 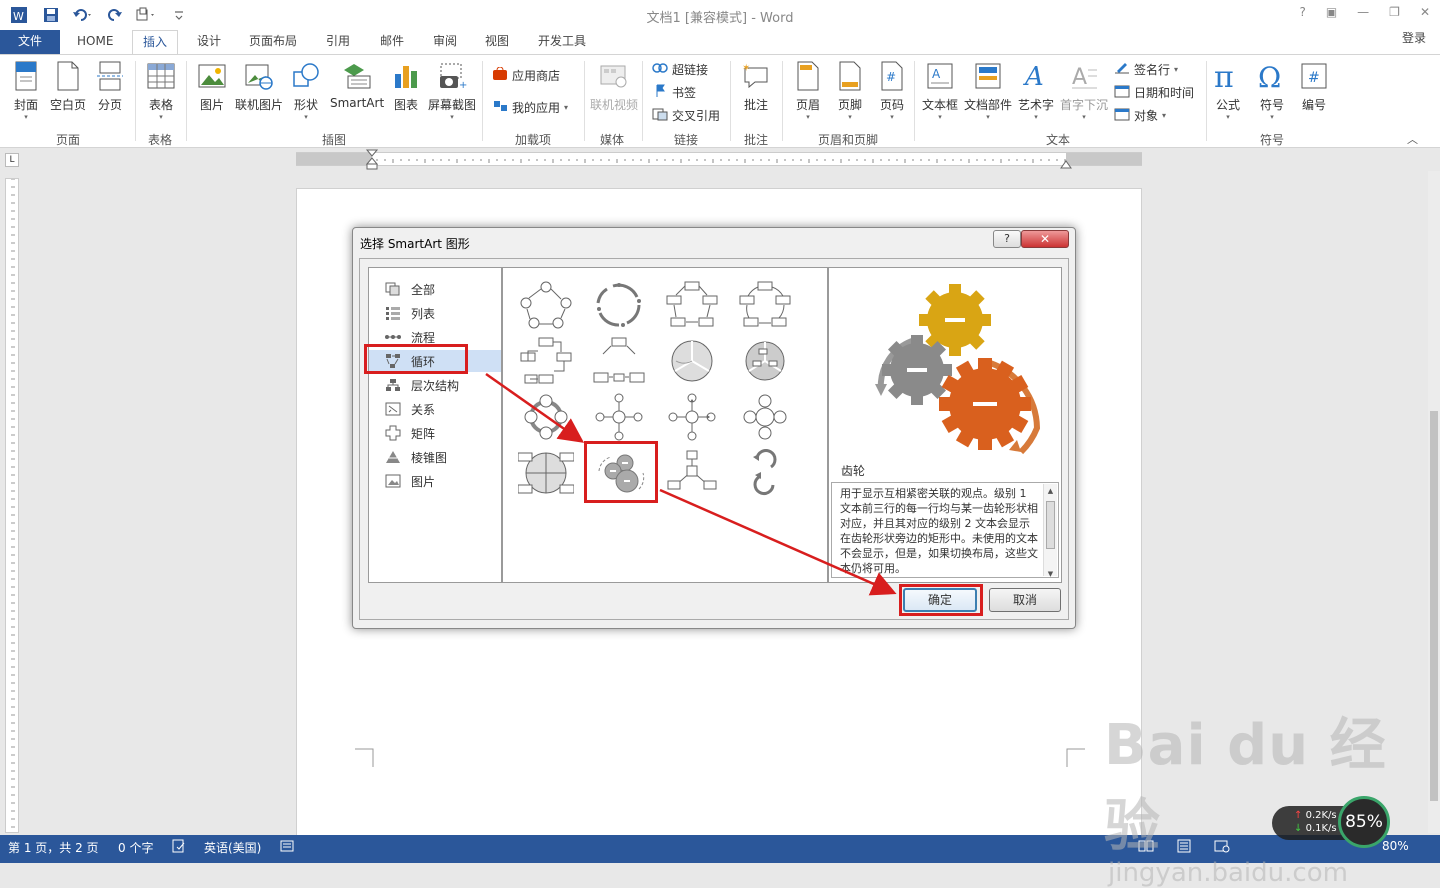 I want to click on layout-block-cycle, so click(x=692, y=305).